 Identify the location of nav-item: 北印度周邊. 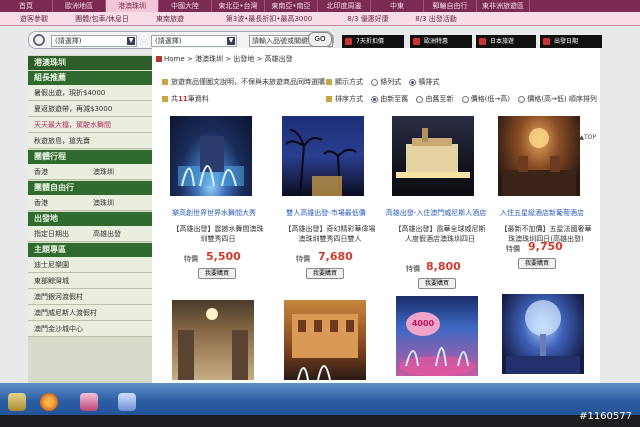
(344, 6).